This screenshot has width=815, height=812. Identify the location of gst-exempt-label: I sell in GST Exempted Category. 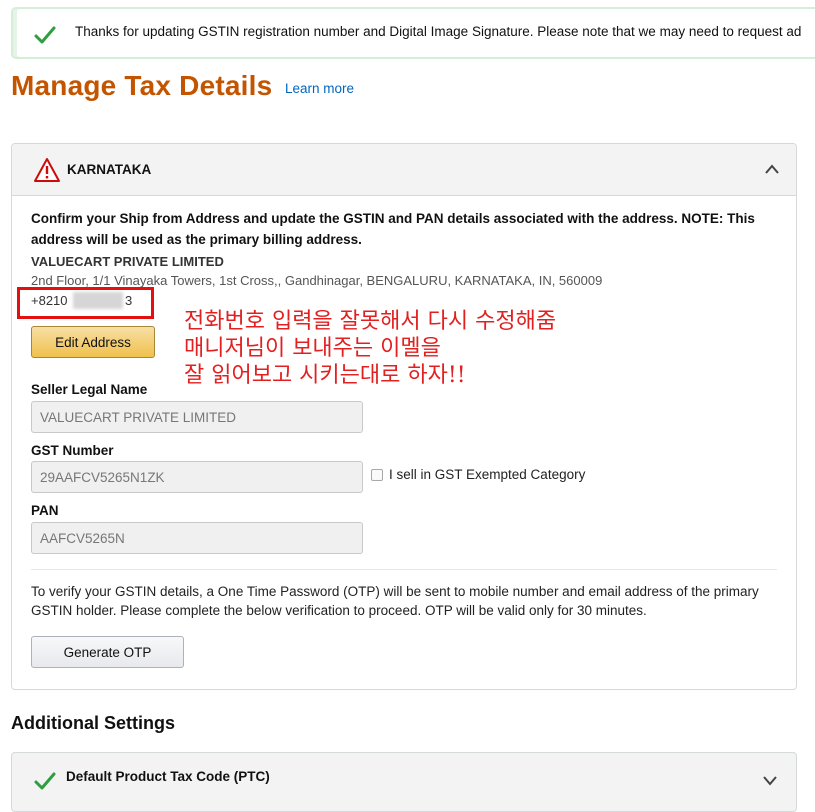
(487, 474).